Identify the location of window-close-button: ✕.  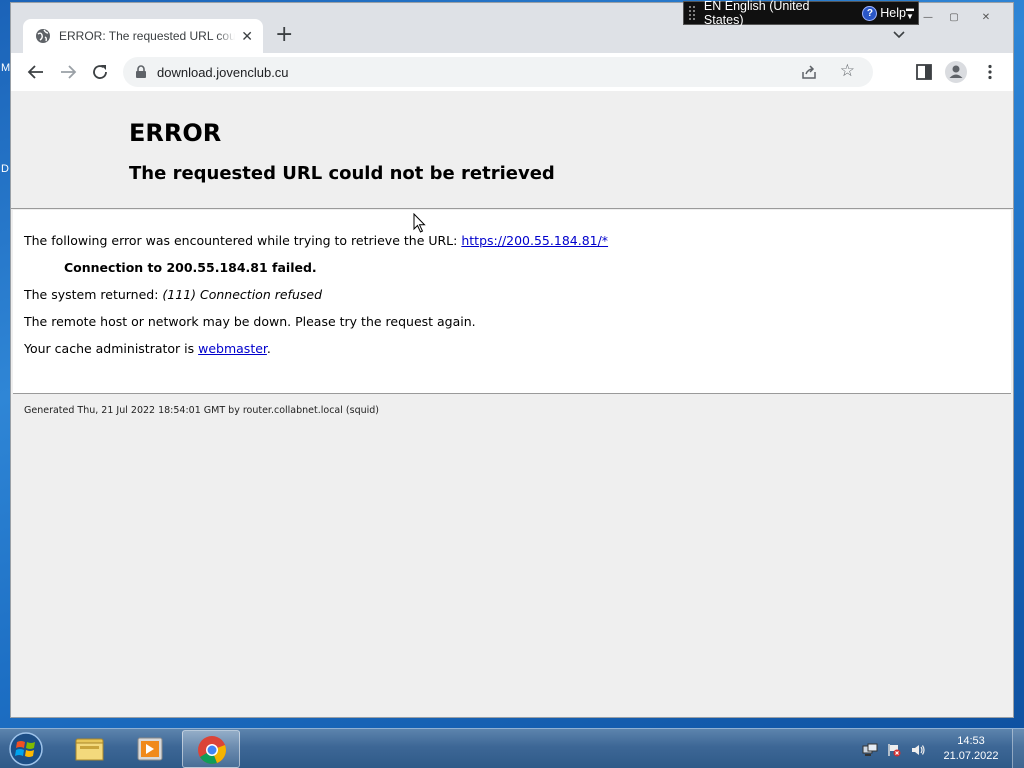
(986, 19).